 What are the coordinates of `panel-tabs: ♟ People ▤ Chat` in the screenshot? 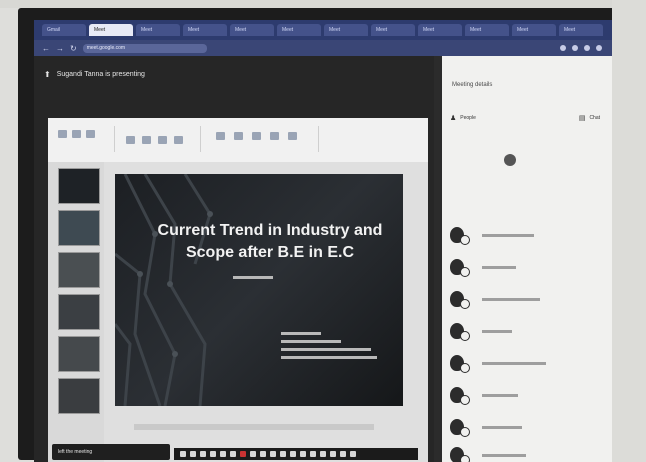 It's located at (525, 118).